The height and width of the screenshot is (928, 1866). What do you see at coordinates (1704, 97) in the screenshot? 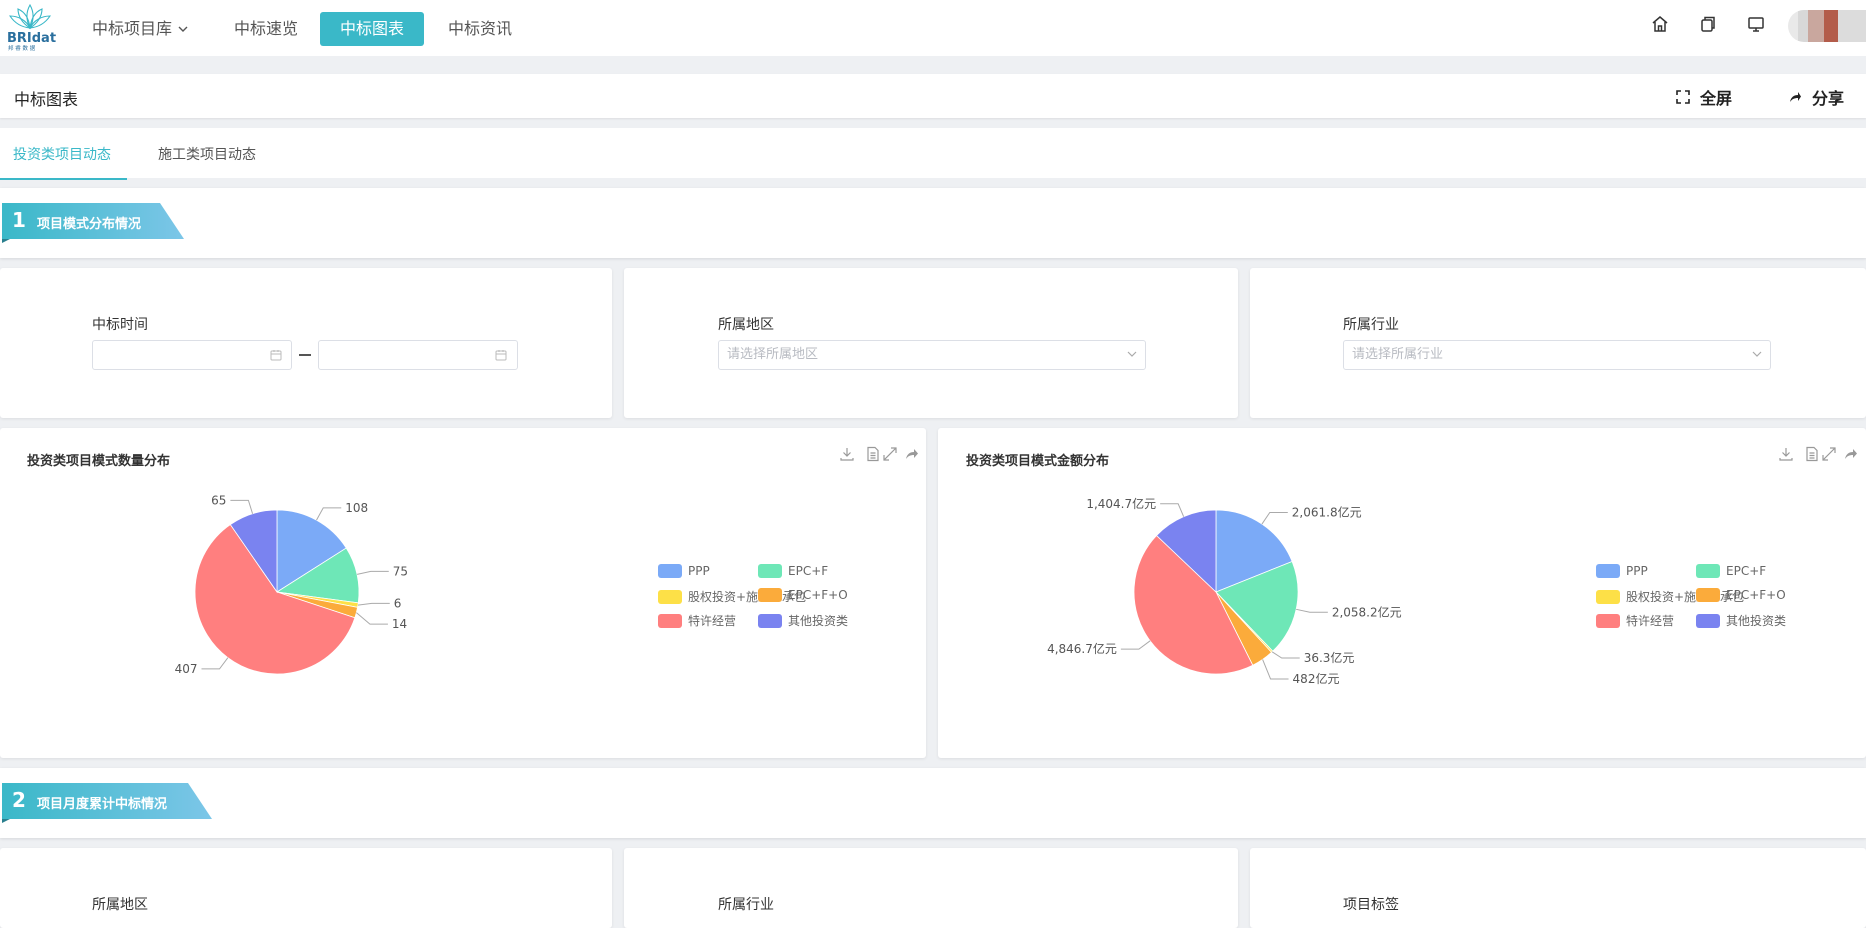
I see `fullscreen-button: 全屏` at bounding box center [1704, 97].